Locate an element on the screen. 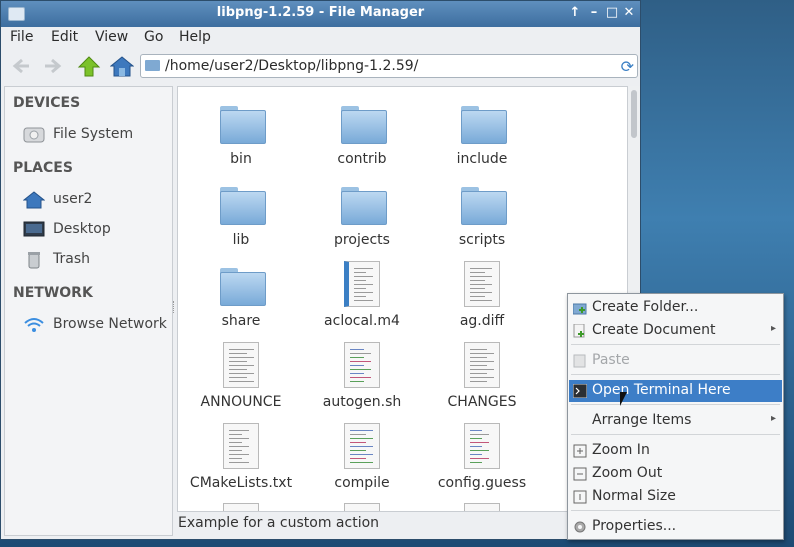 The height and width of the screenshot is (547, 794). file-name: share is located at coordinates (241, 321).